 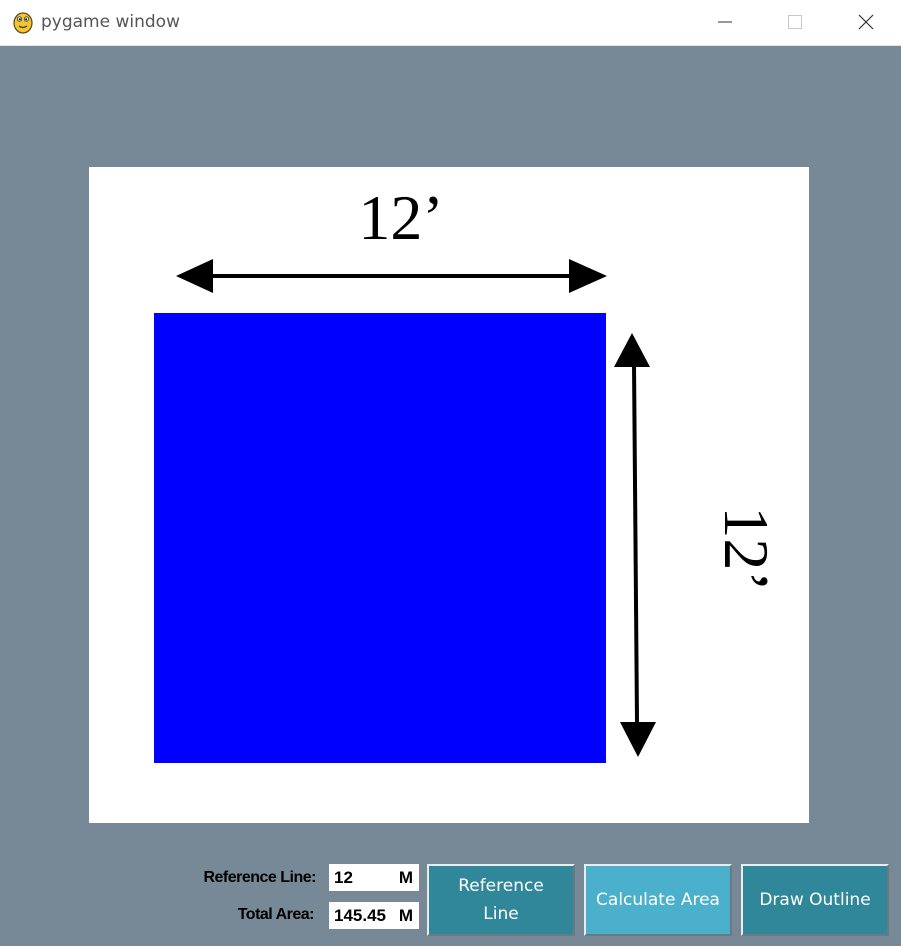 What do you see at coordinates (658, 900) in the screenshot?
I see `calculate-area-button: Calculate Area` at bounding box center [658, 900].